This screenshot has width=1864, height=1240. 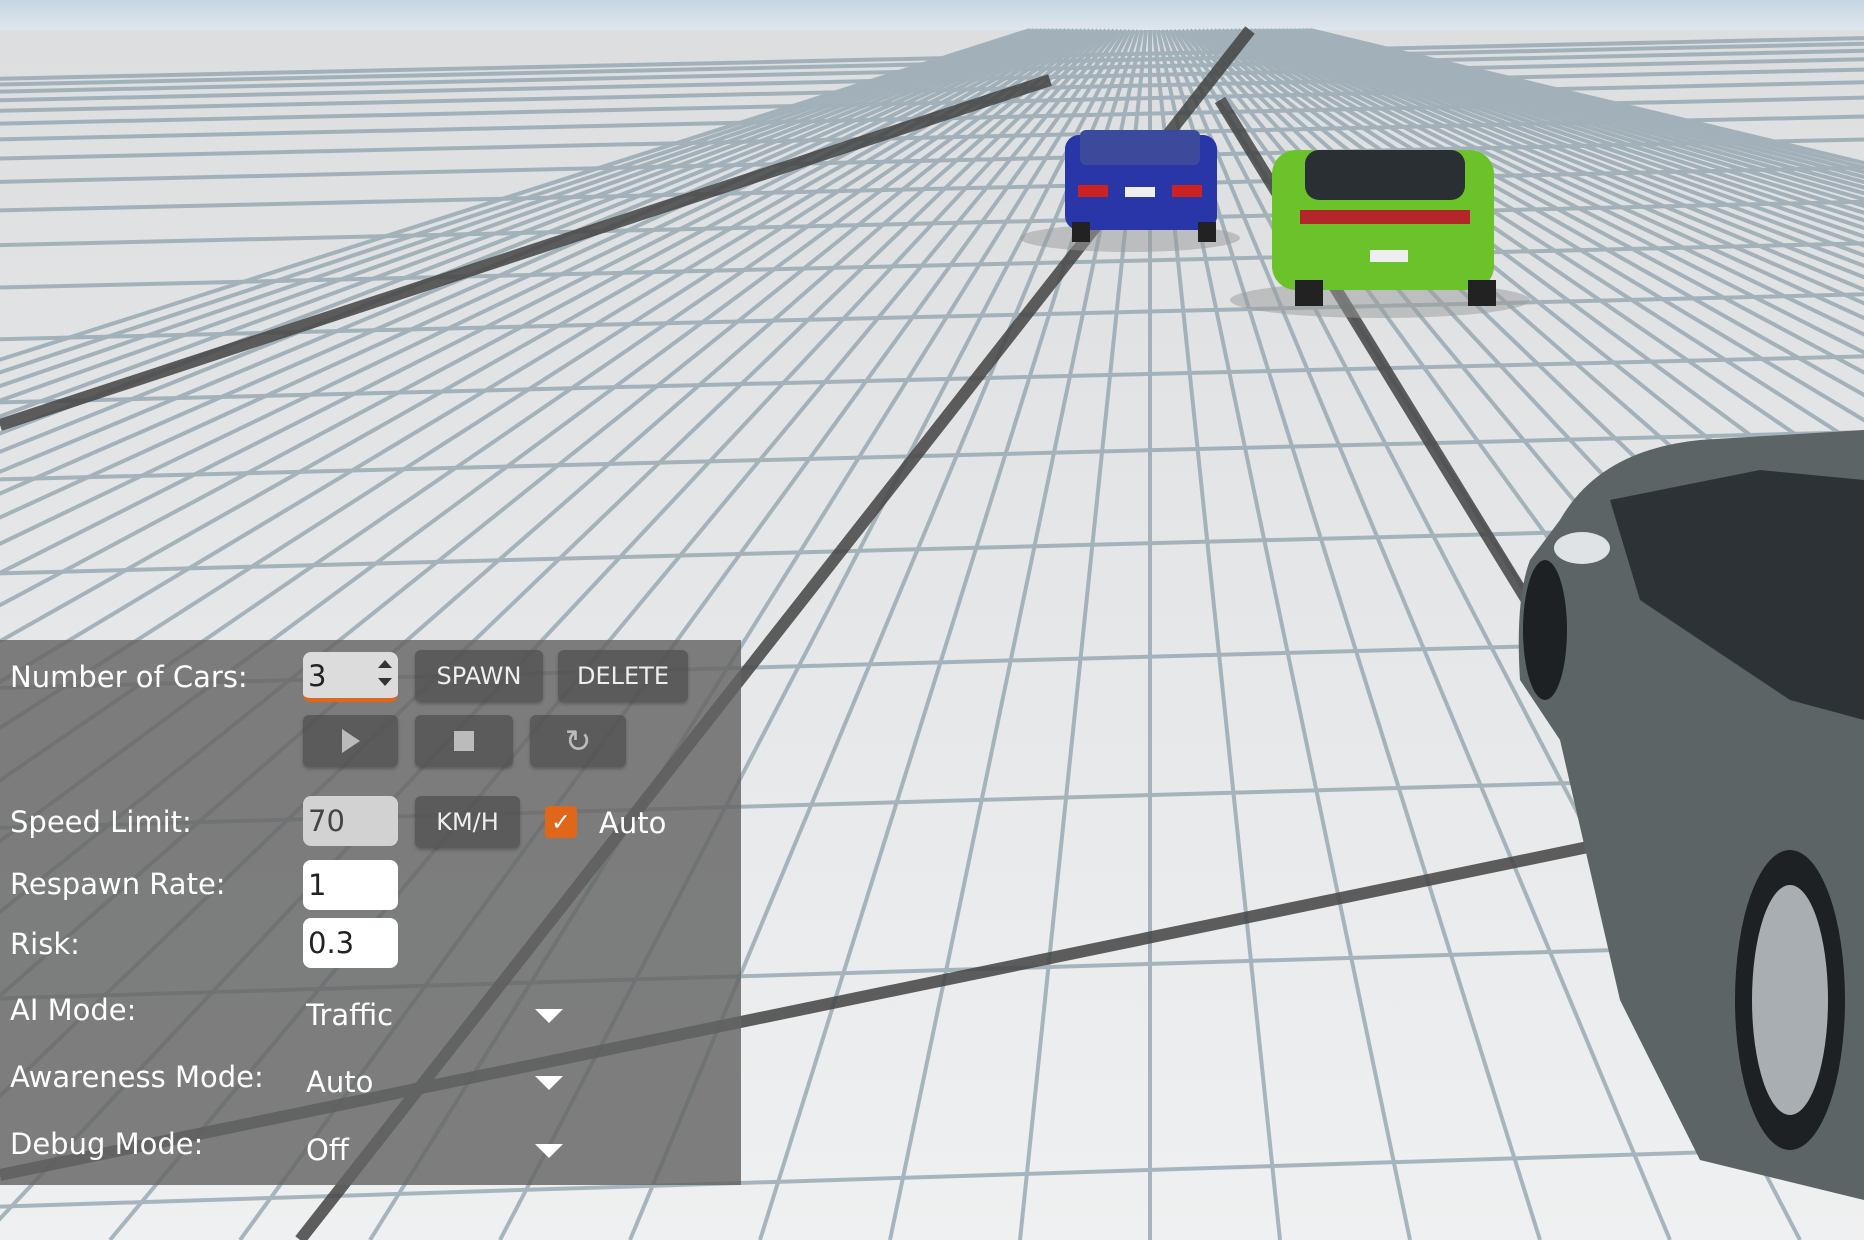 What do you see at coordinates (45, 944) in the screenshot?
I see `risk-label: Risk:` at bounding box center [45, 944].